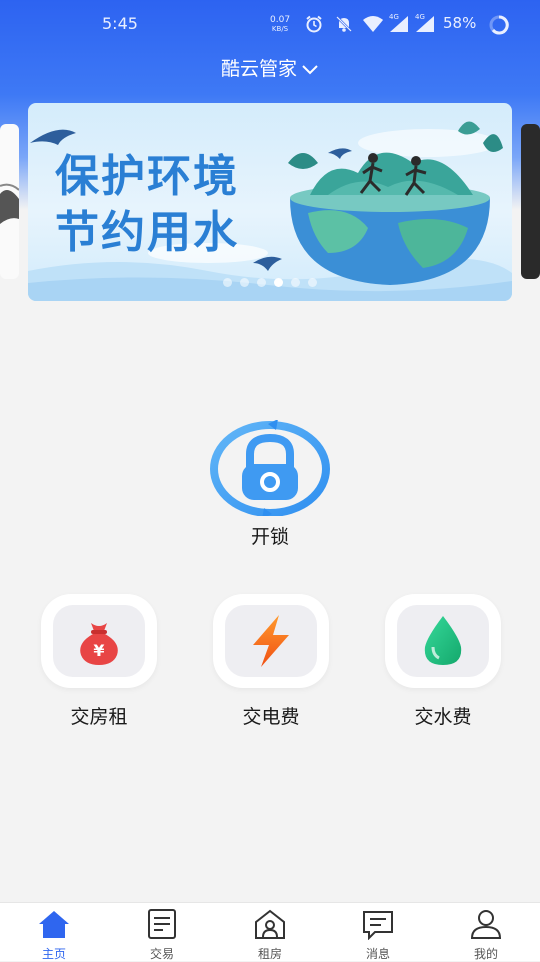 The image size is (540, 962). Describe the element at coordinates (161, 954) in the screenshot. I see `tab-transaction-label: 交易` at that location.